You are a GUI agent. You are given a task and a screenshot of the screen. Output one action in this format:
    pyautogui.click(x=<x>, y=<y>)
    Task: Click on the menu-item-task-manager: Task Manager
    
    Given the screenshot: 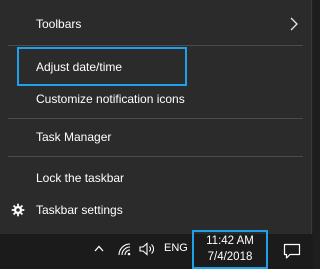 What is the action you would take?
    pyautogui.click(x=155, y=137)
    